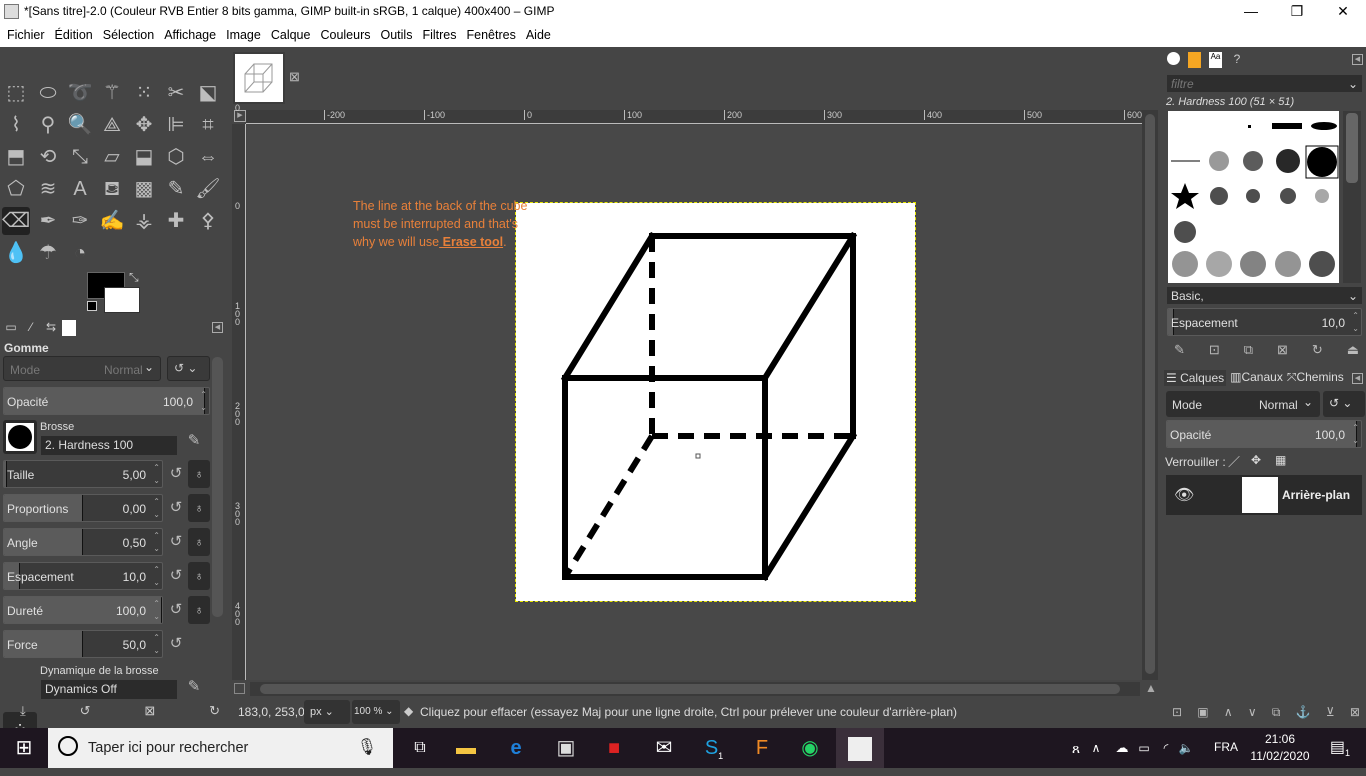 The height and width of the screenshot is (776, 1366). I want to click on delete-layer-icon: ⊠, so click(1355, 712).